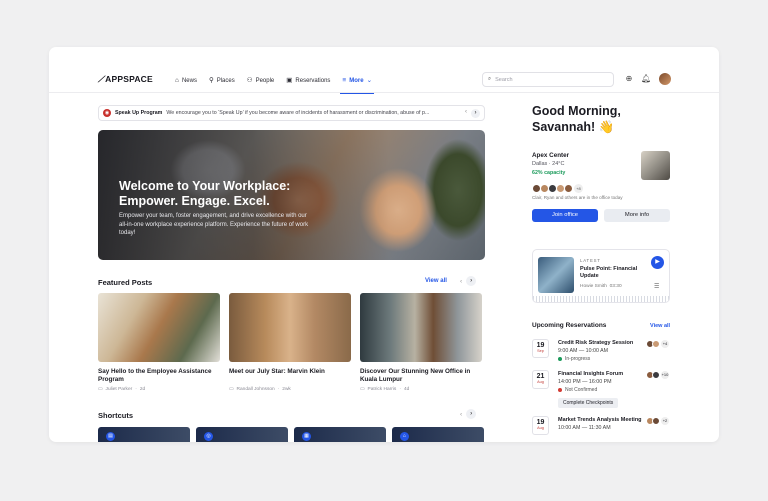 The image size is (768, 501). Describe the element at coordinates (557, 188) in the screenshot. I see `people-in-office: +8` at that location.